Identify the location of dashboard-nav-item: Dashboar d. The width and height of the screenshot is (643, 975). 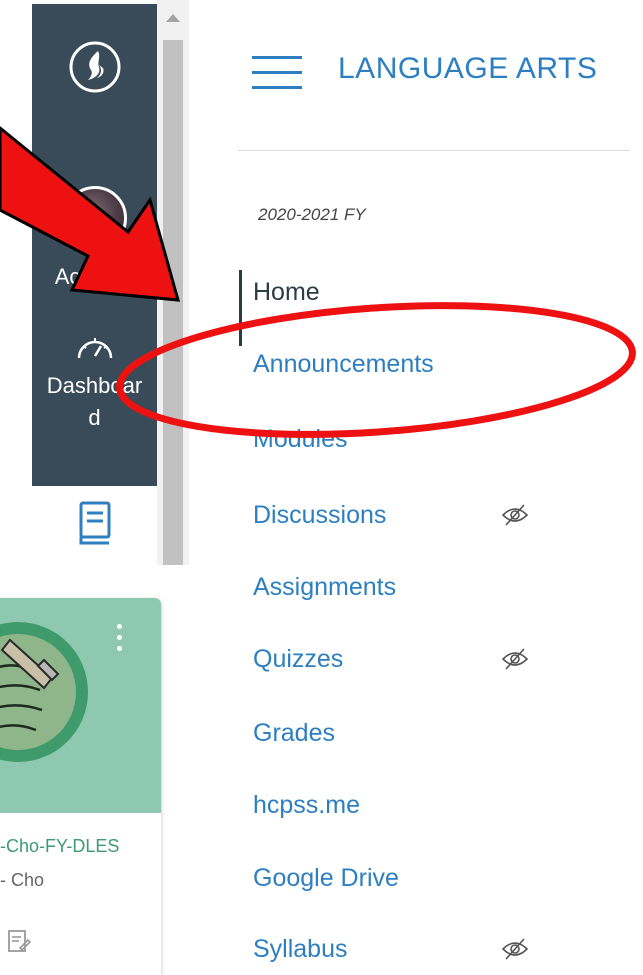
(94, 405).